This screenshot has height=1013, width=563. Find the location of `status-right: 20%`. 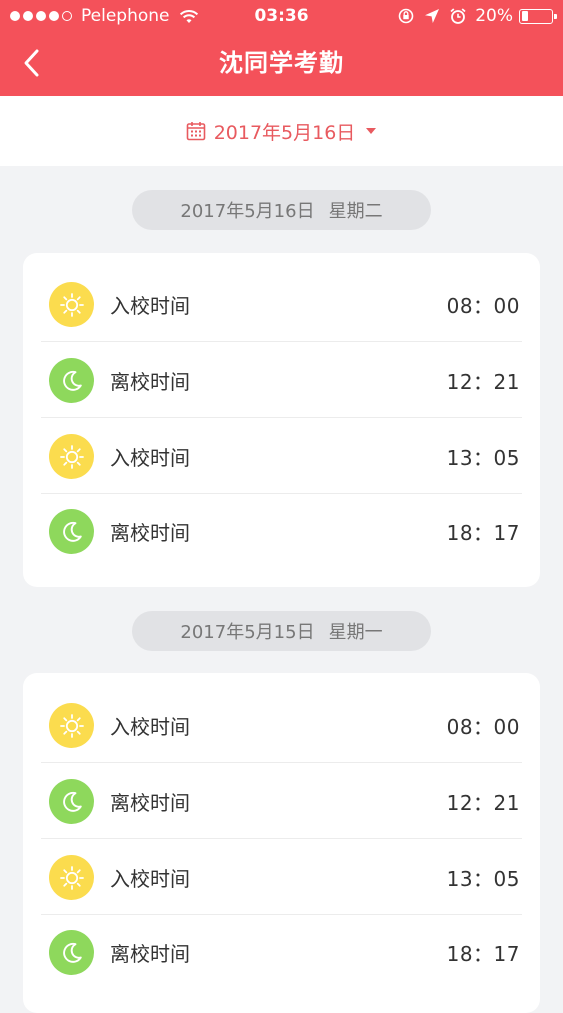

status-right: 20% is located at coordinates (477, 16).